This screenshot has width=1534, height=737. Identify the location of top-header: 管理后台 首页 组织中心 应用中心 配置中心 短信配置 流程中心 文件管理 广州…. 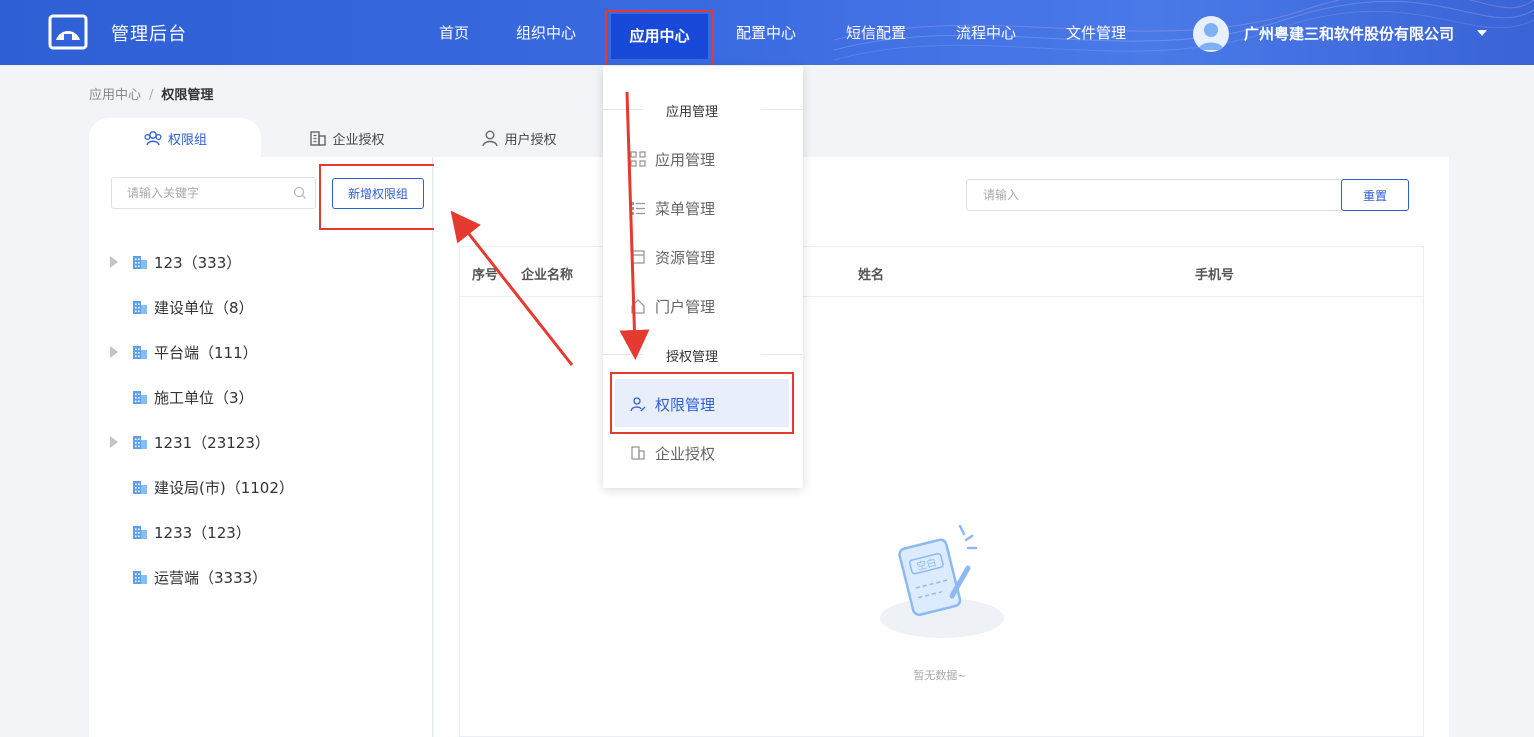
(767, 32).